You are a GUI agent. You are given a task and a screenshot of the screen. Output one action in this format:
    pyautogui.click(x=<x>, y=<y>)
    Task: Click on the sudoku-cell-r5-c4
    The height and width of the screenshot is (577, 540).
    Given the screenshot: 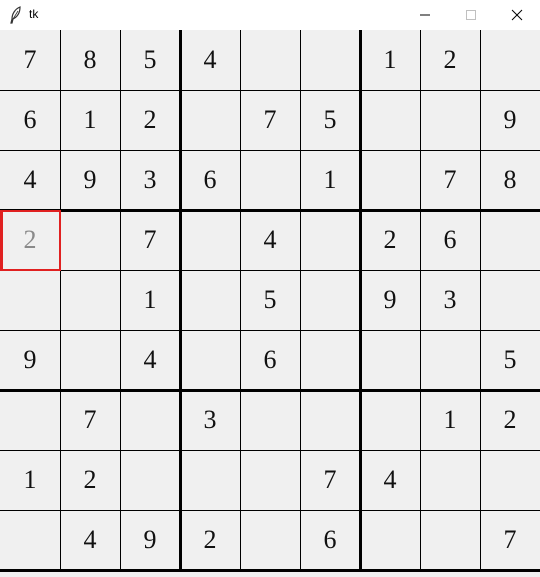 What is the action you would take?
    pyautogui.click(x=210, y=300)
    